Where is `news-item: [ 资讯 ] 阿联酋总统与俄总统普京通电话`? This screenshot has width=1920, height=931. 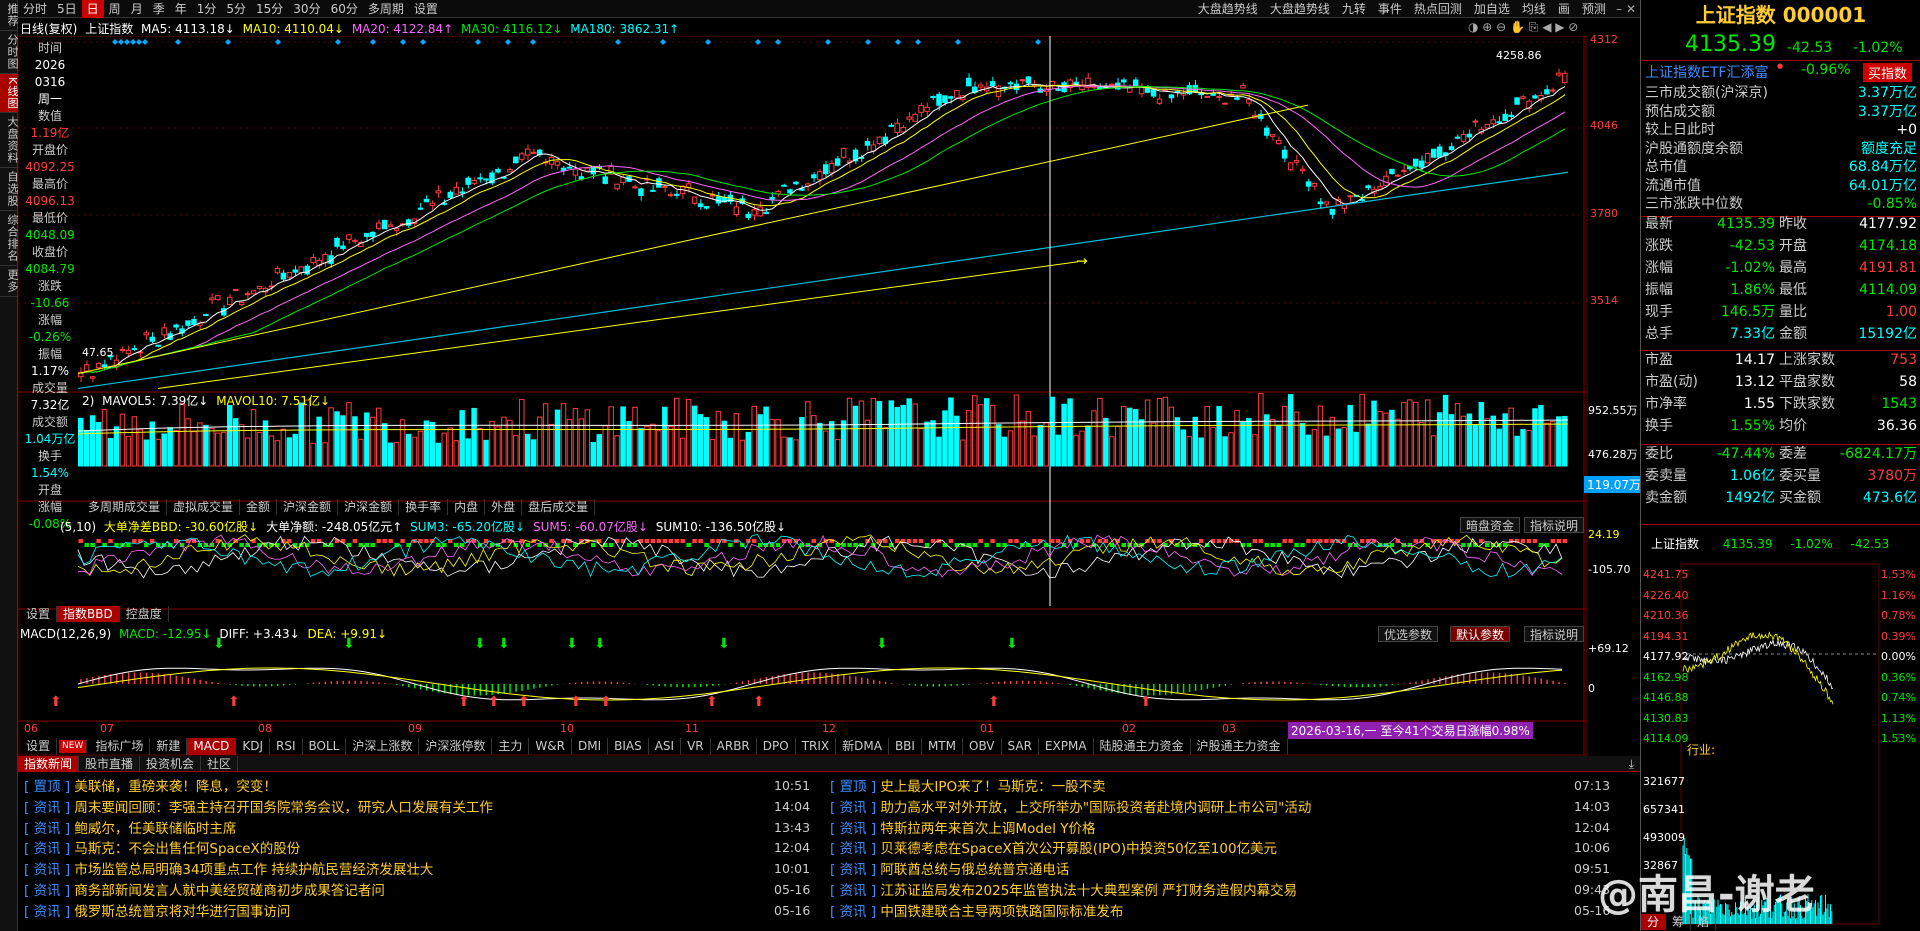
news-item: [ 资讯 ] 阿联酋总统与俄总统普京通电话 is located at coordinates (949, 870).